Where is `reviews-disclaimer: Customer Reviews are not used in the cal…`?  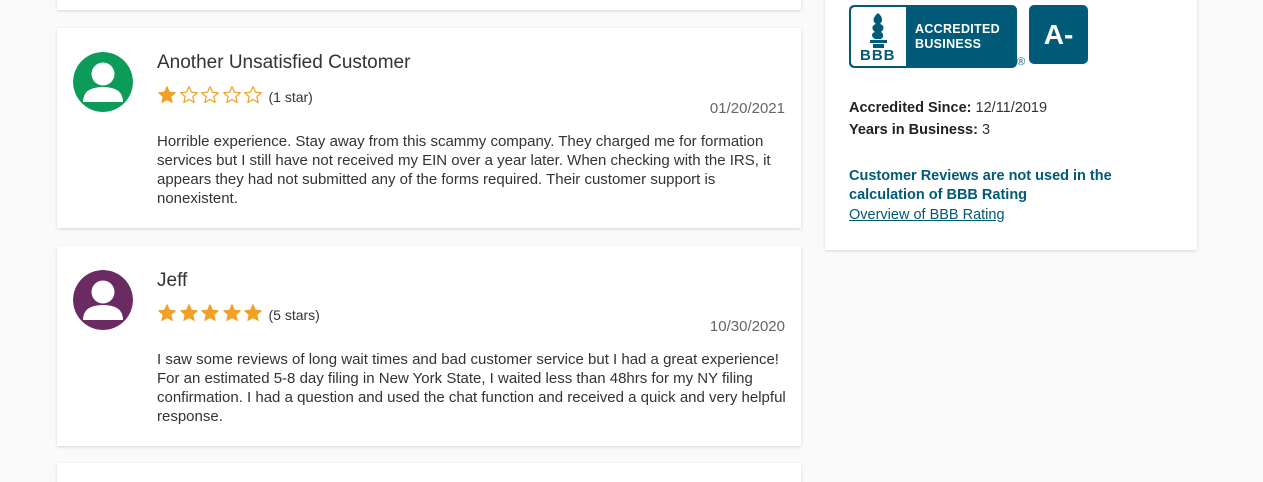
reviews-disclaimer: Customer Reviews are not used in the cal… is located at coordinates (980, 185).